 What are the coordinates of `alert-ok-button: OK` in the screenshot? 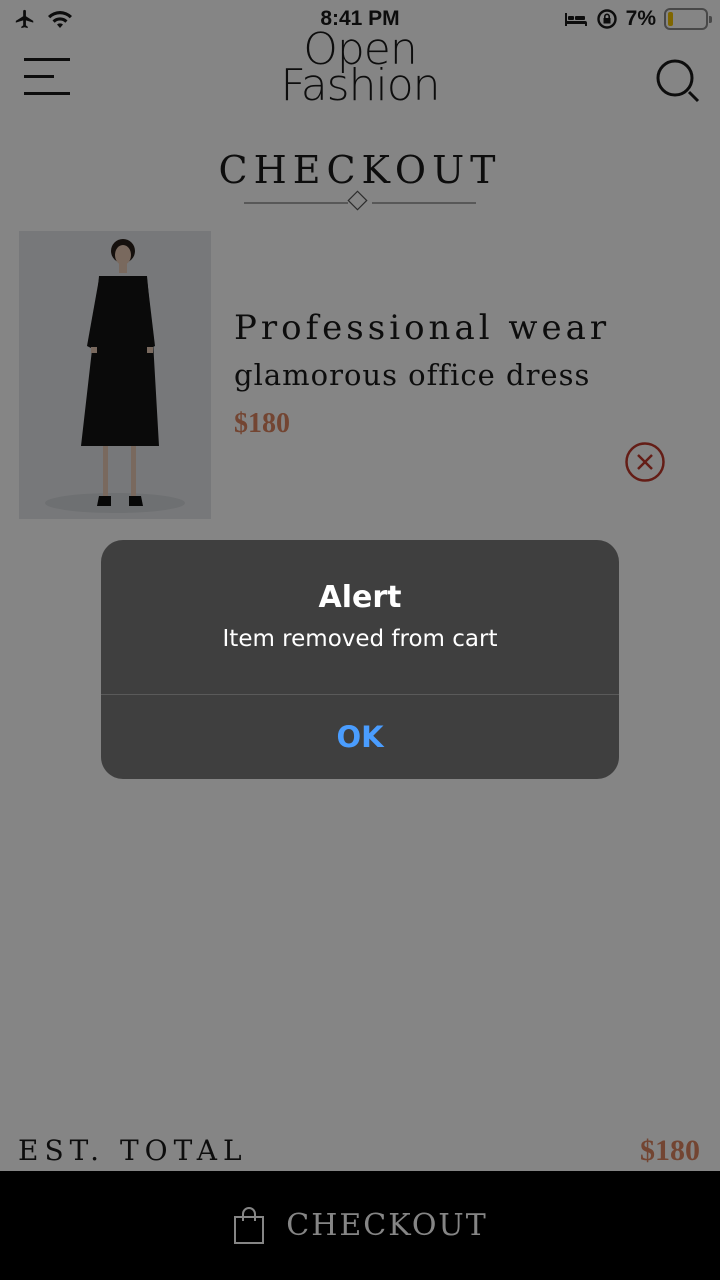 It's located at (360, 737).